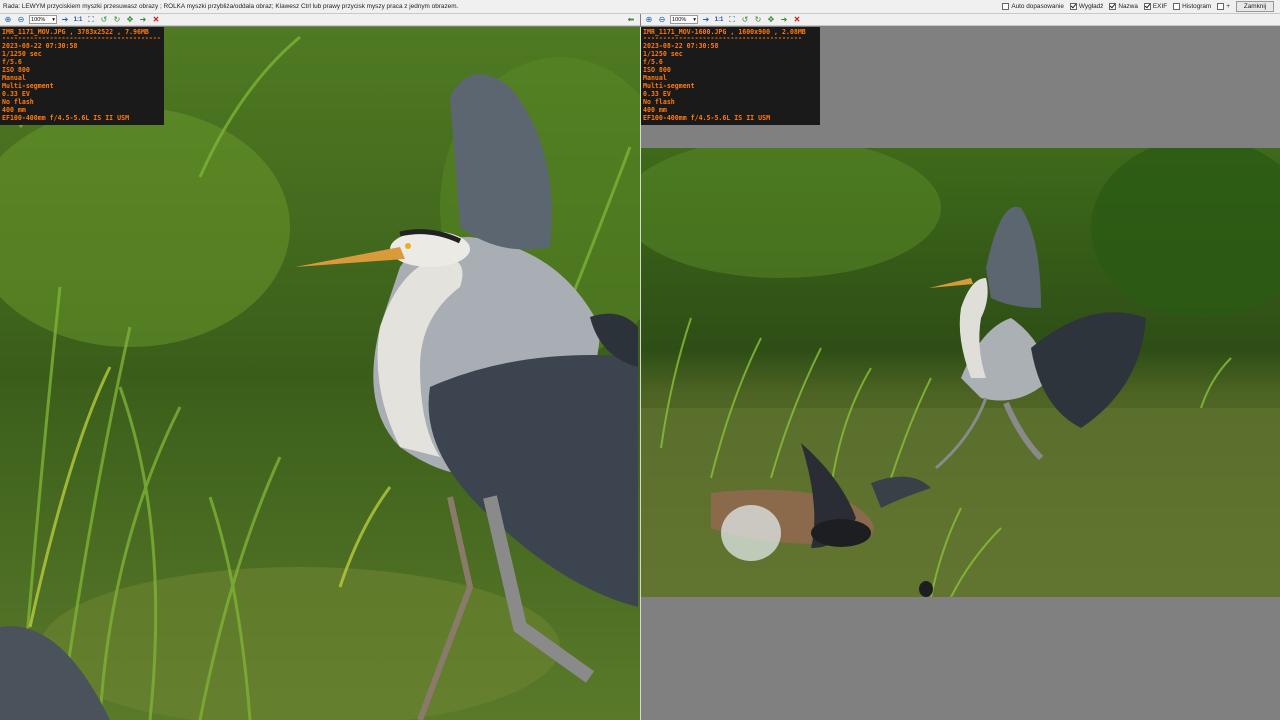  I want to click on exif-header: IMR_1171_MOV.JPG , 3783x2522 , 7.96MB, so click(75, 32).